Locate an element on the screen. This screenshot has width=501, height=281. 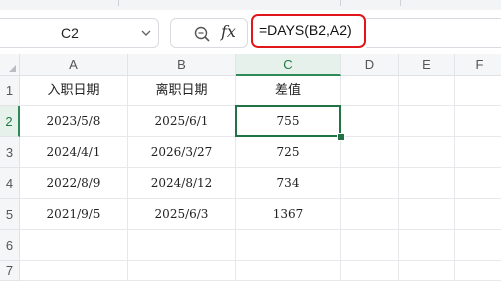
cell-c3: 725 is located at coordinates (288, 152).